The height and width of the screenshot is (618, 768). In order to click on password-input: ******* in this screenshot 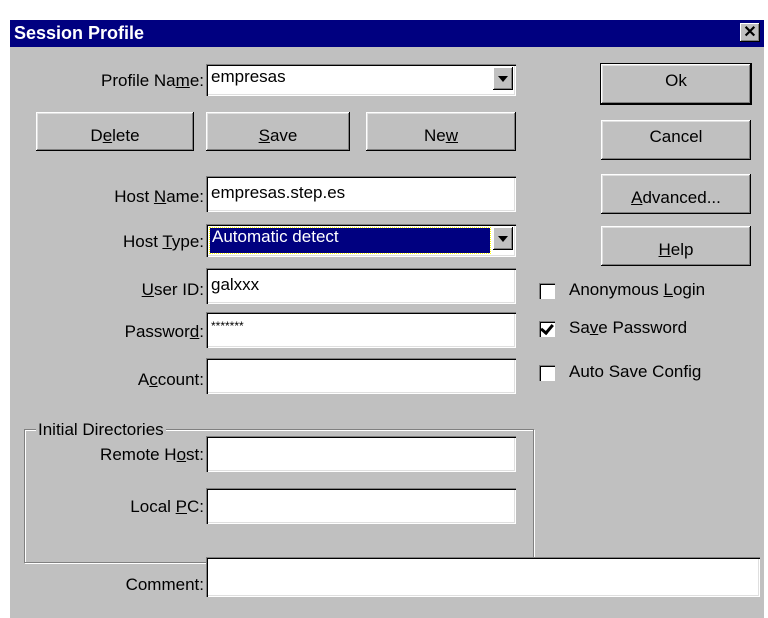, I will do `click(361, 330)`.